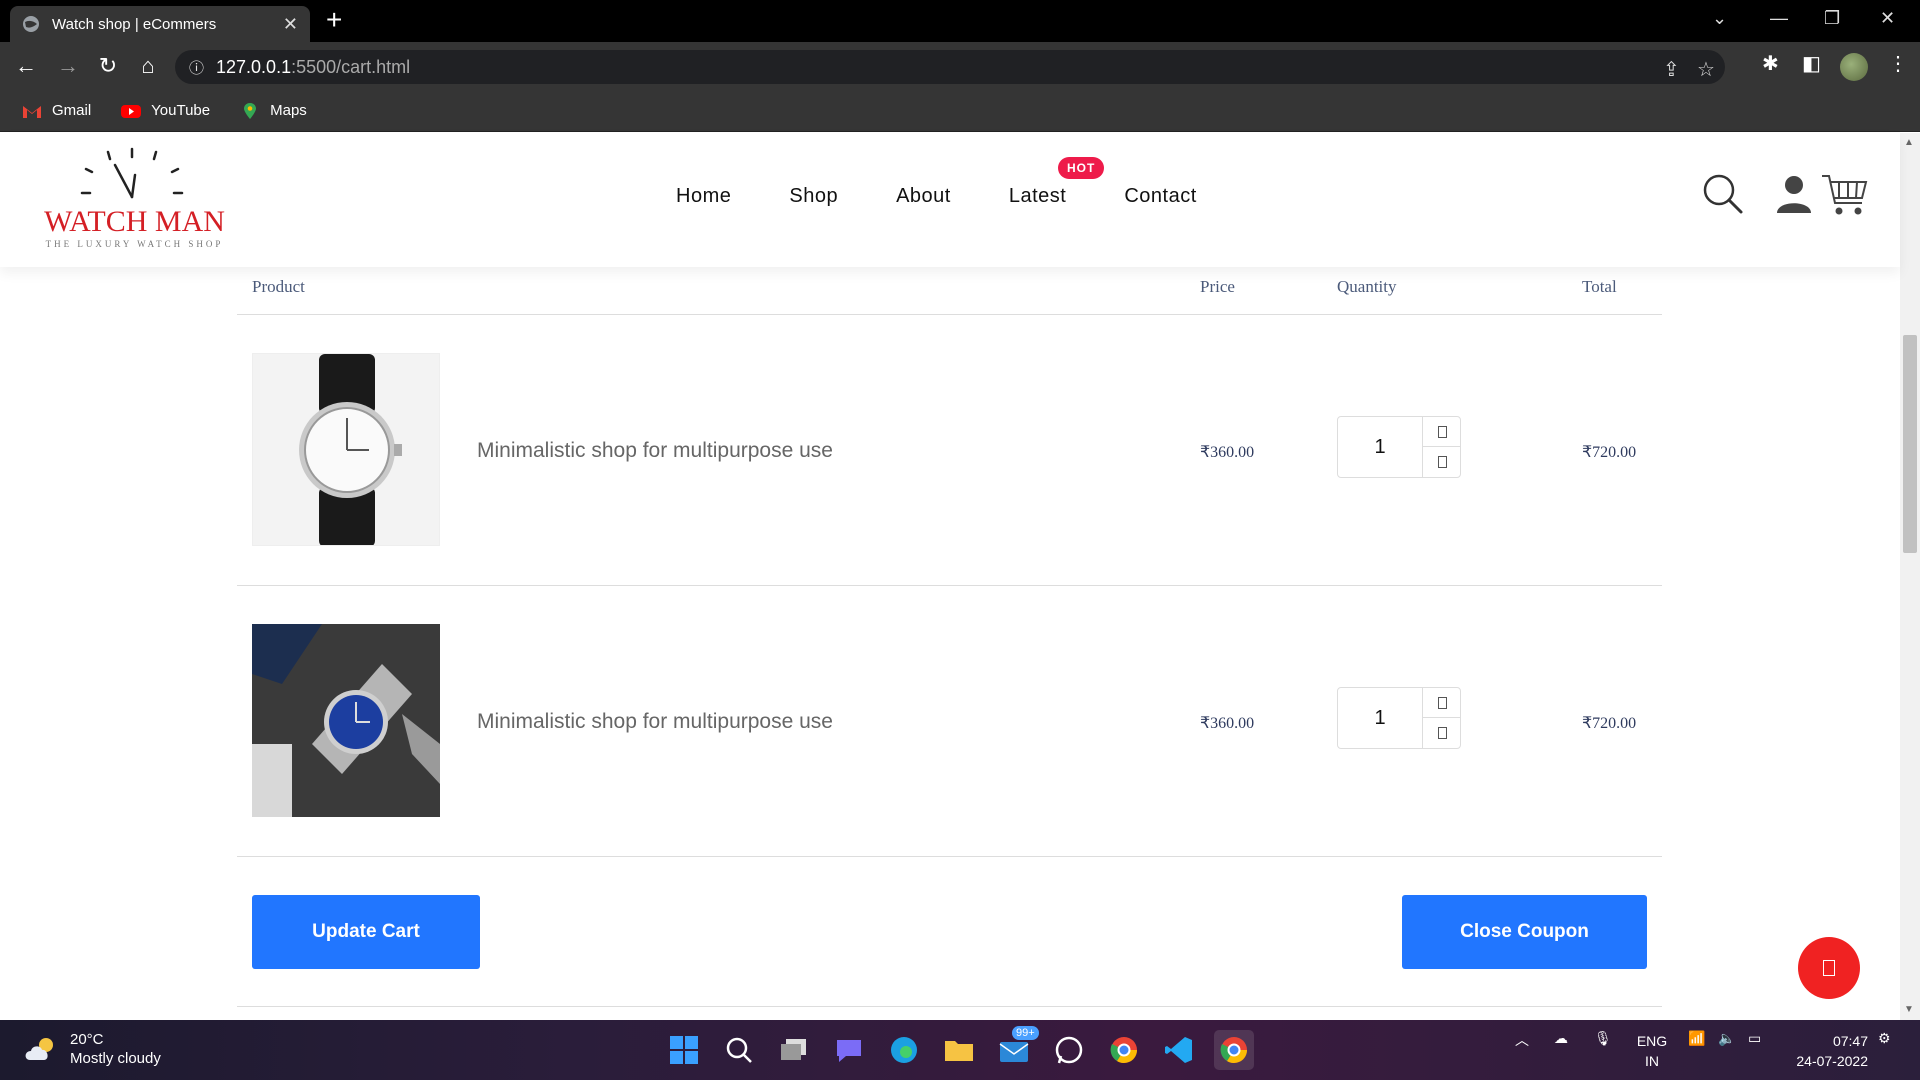 This screenshot has width=1920, height=1080. I want to click on battery-icon: ▭, so click(1754, 1038).